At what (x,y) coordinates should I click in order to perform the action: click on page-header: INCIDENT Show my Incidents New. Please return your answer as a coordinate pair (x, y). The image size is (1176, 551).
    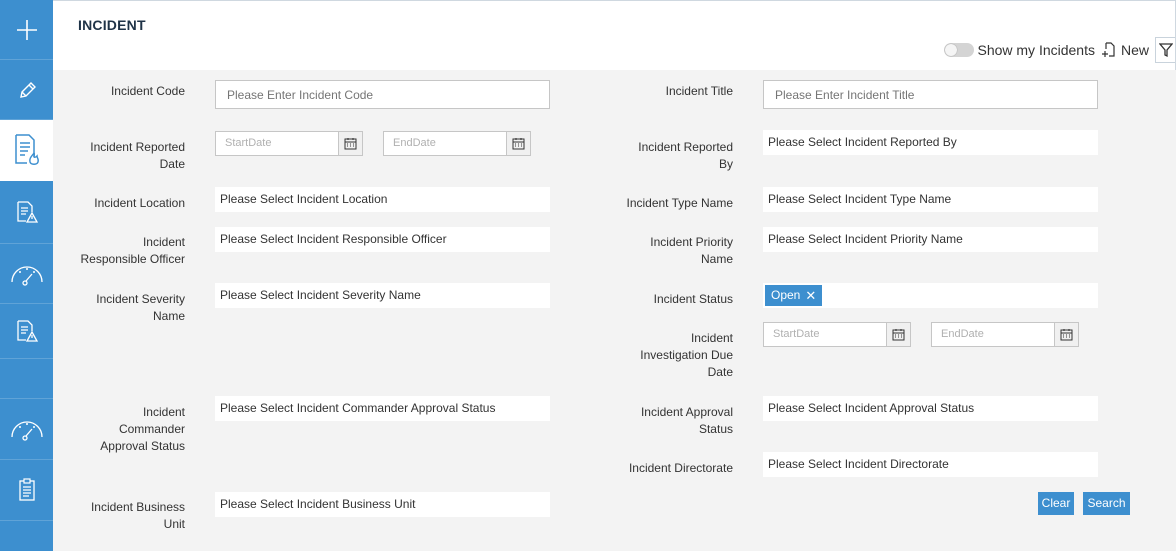
    Looking at the image, I should click on (614, 35).